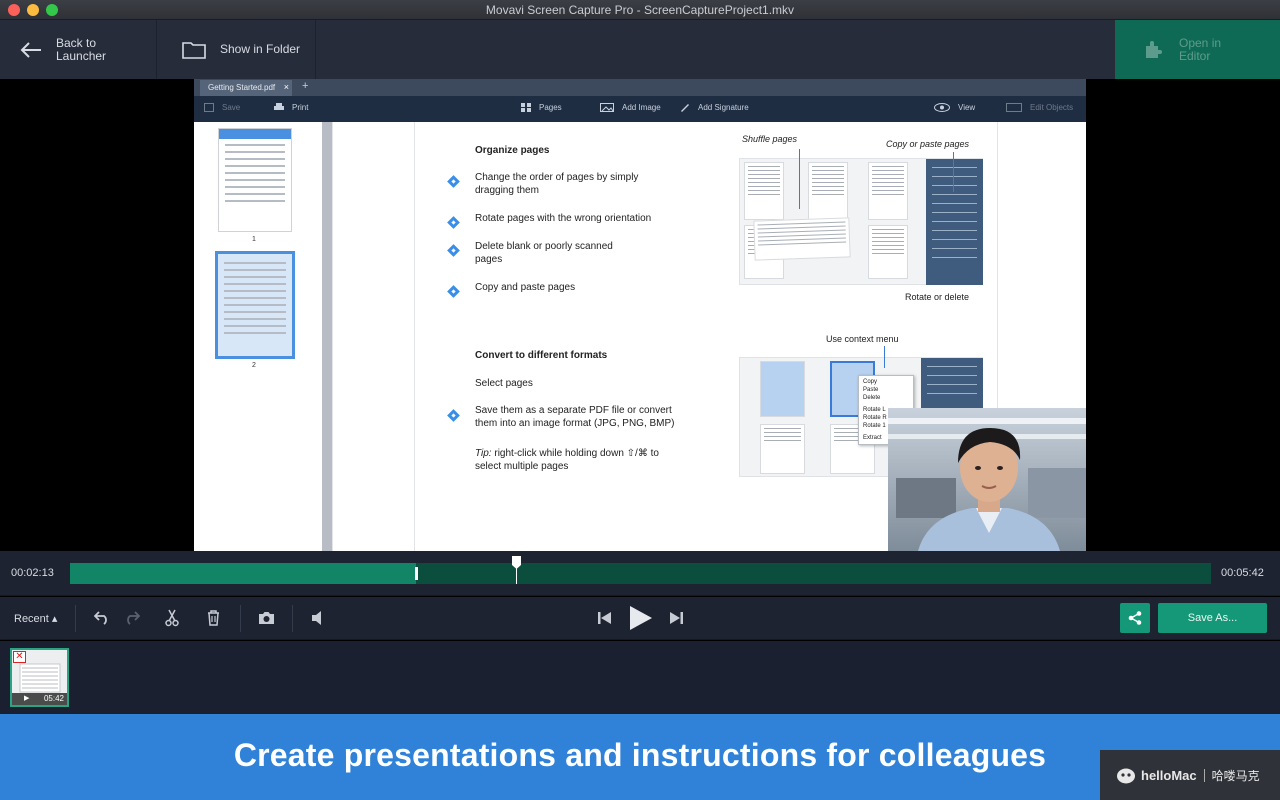  Describe the element at coordinates (640, 87) in the screenshot. I see `pdf-tab-bar: Getting Started.pdf × +` at that location.